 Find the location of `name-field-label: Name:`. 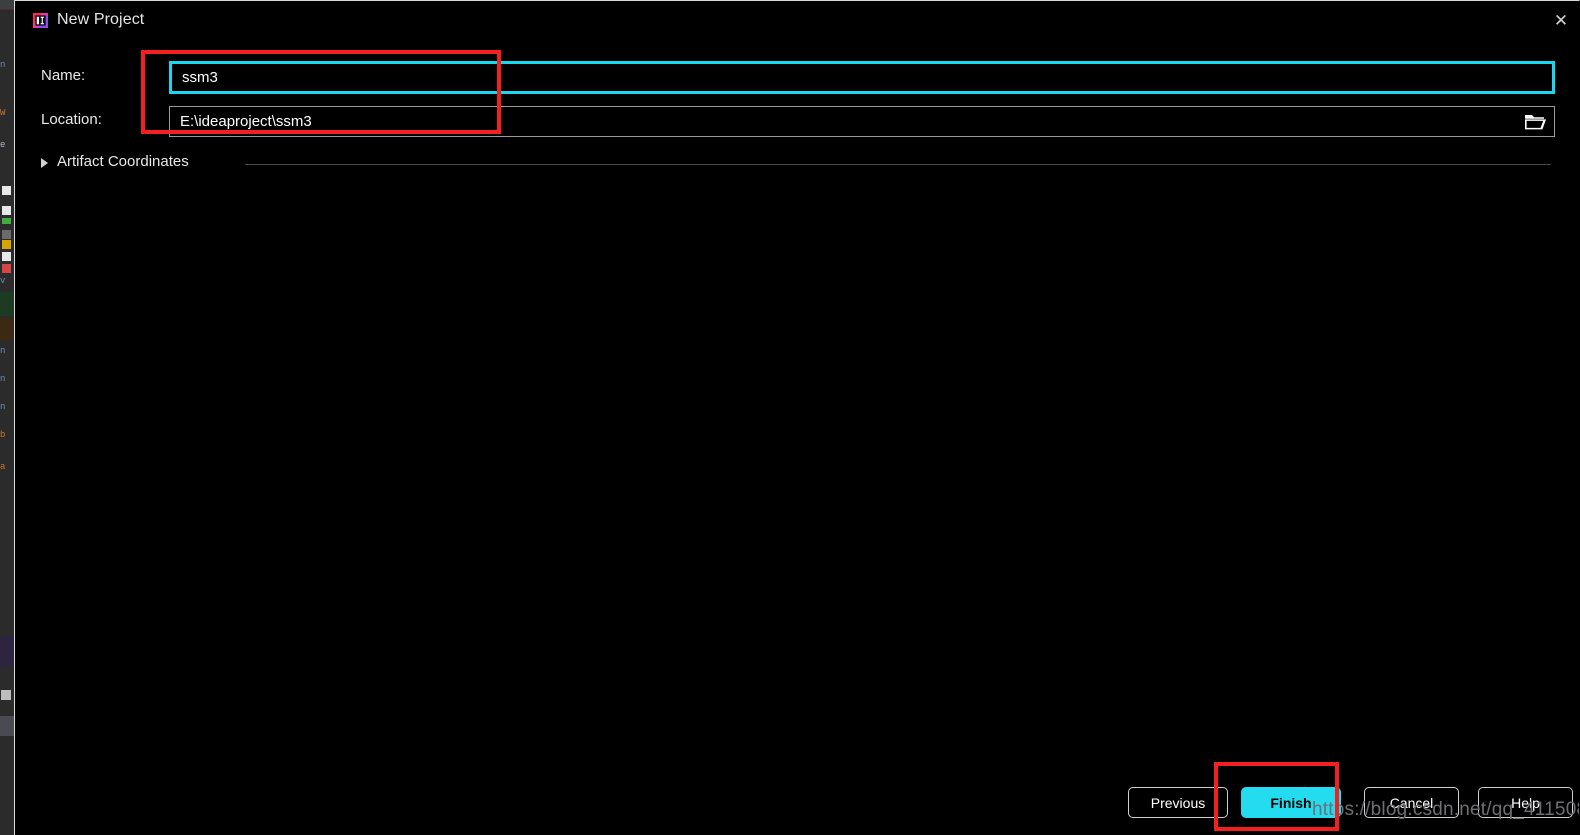

name-field-label: Name: is located at coordinates (63, 75).